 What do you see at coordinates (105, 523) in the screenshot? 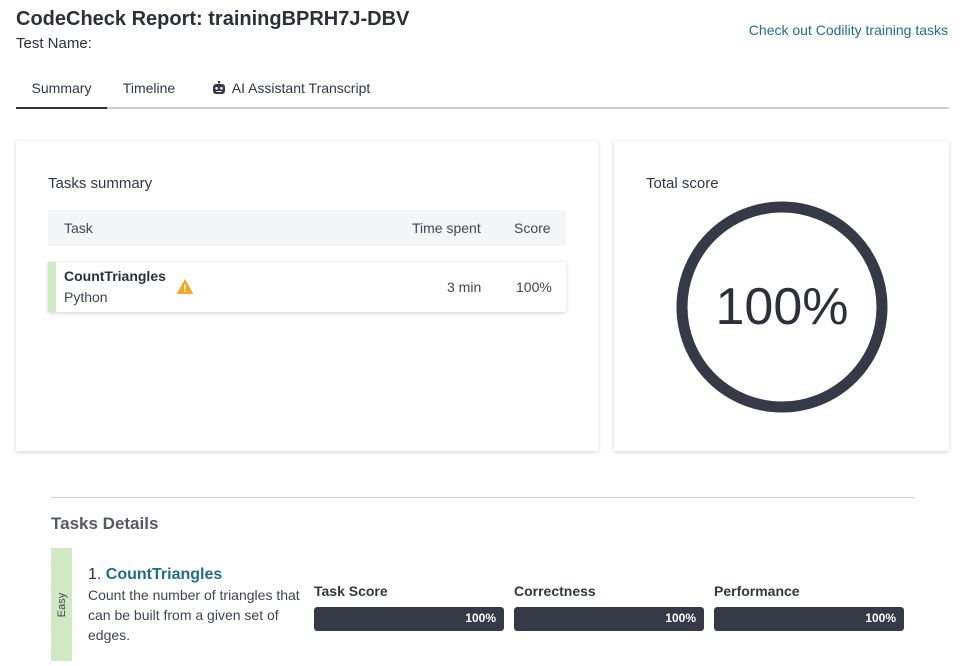
I see `tasks-details-title: Tasks Details` at bounding box center [105, 523].